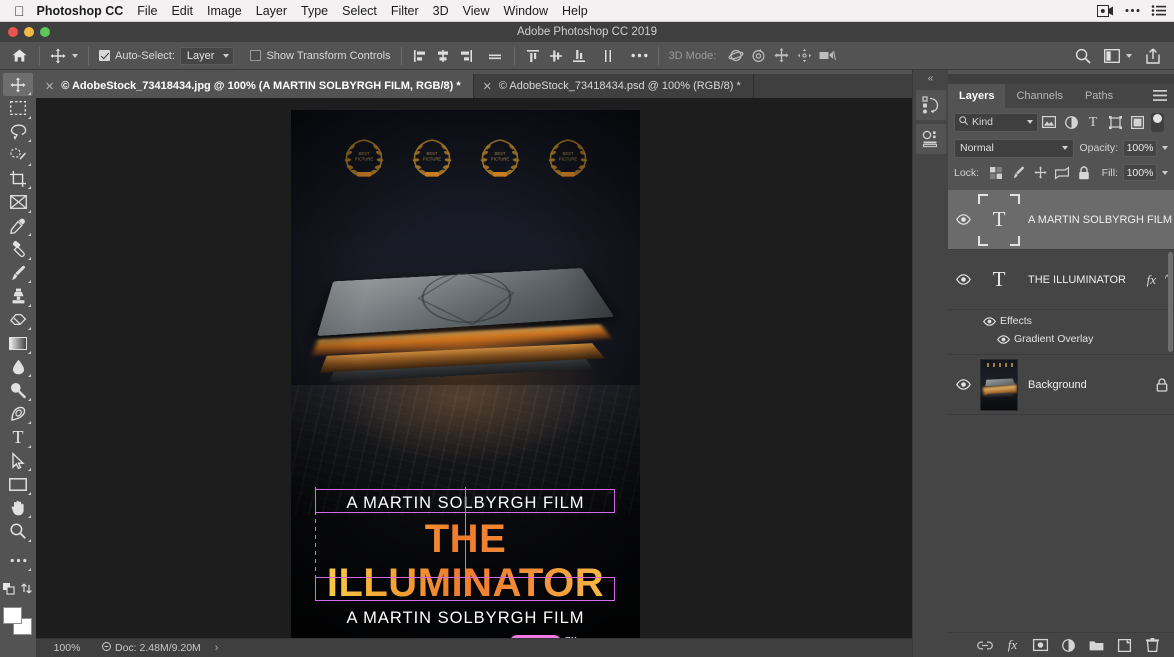  What do you see at coordinates (1101, 220) in the screenshot?
I see `layer-name: A MARTIN SOLBYRGH FILM` at bounding box center [1101, 220].